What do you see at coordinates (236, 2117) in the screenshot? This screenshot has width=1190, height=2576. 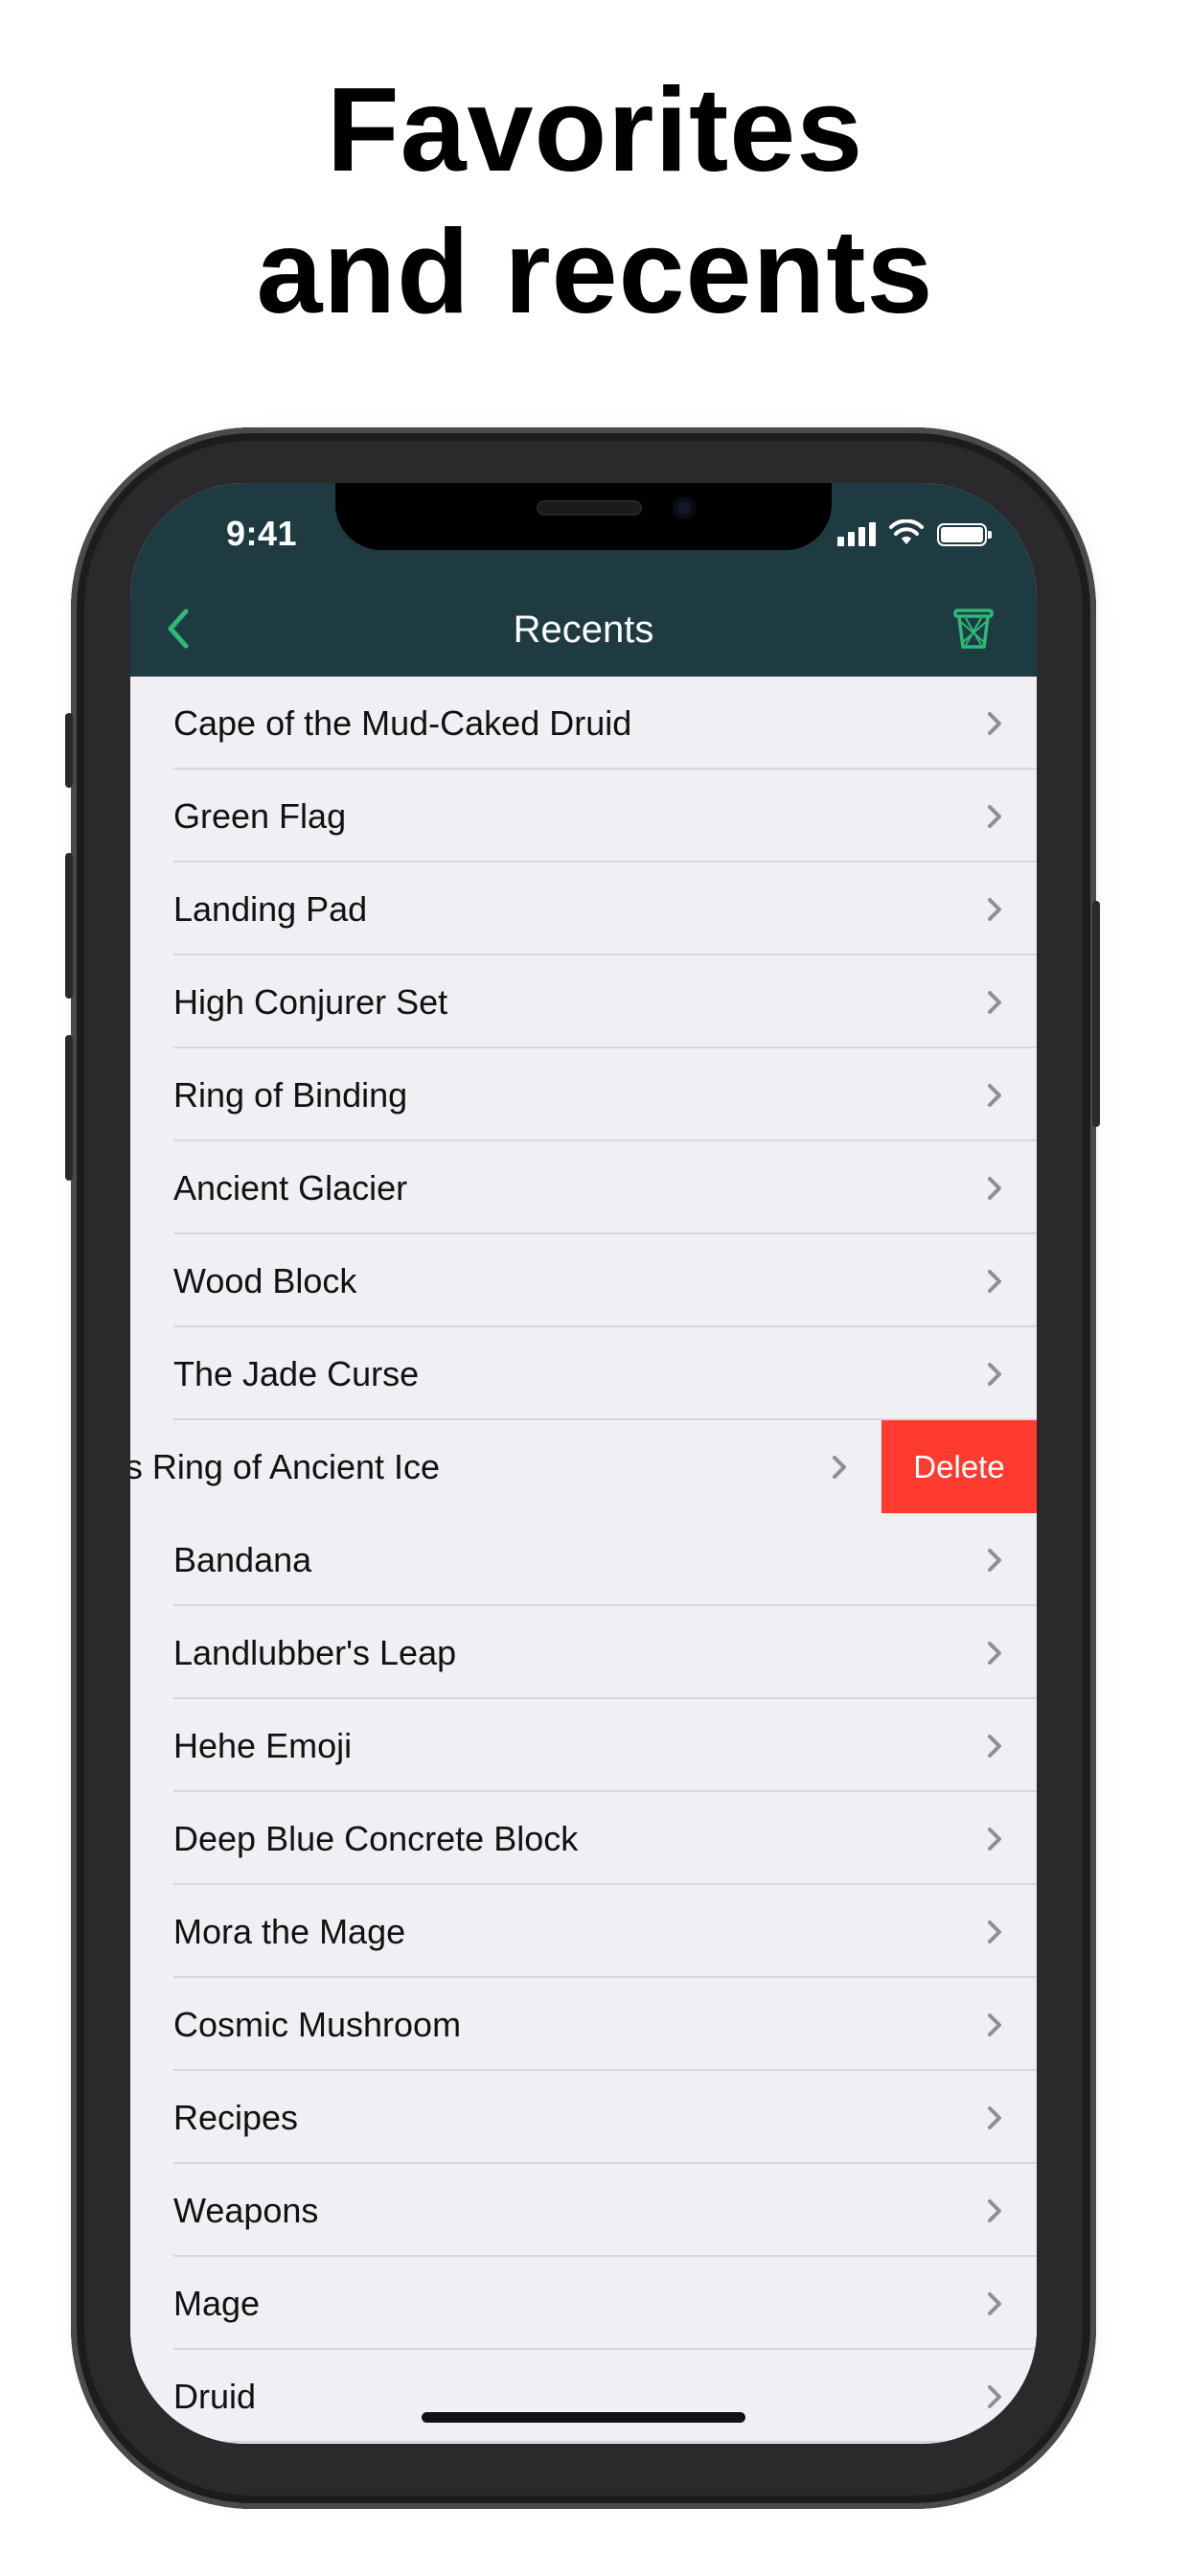 I see `list-item-label: Recipes` at bounding box center [236, 2117].